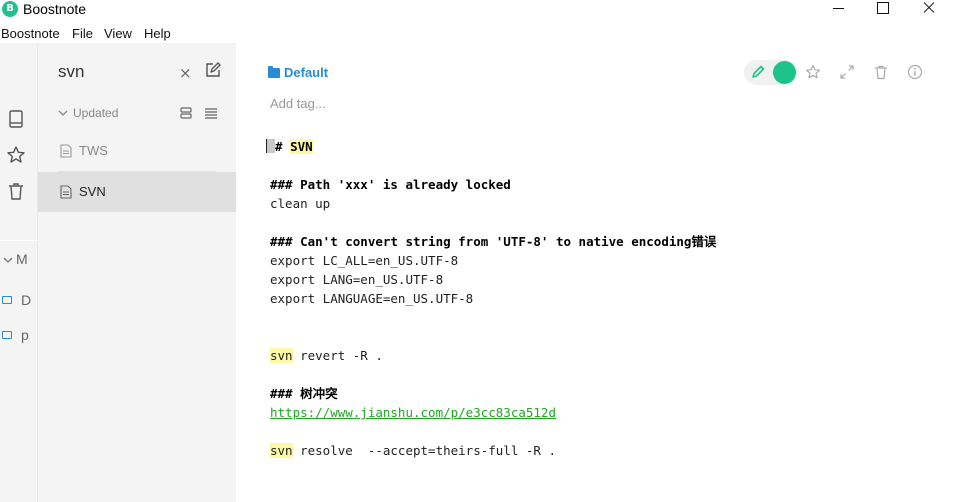 Image resolution: width=953 pixels, height=502 pixels. I want to click on clear-search-icon: ×, so click(185, 73).